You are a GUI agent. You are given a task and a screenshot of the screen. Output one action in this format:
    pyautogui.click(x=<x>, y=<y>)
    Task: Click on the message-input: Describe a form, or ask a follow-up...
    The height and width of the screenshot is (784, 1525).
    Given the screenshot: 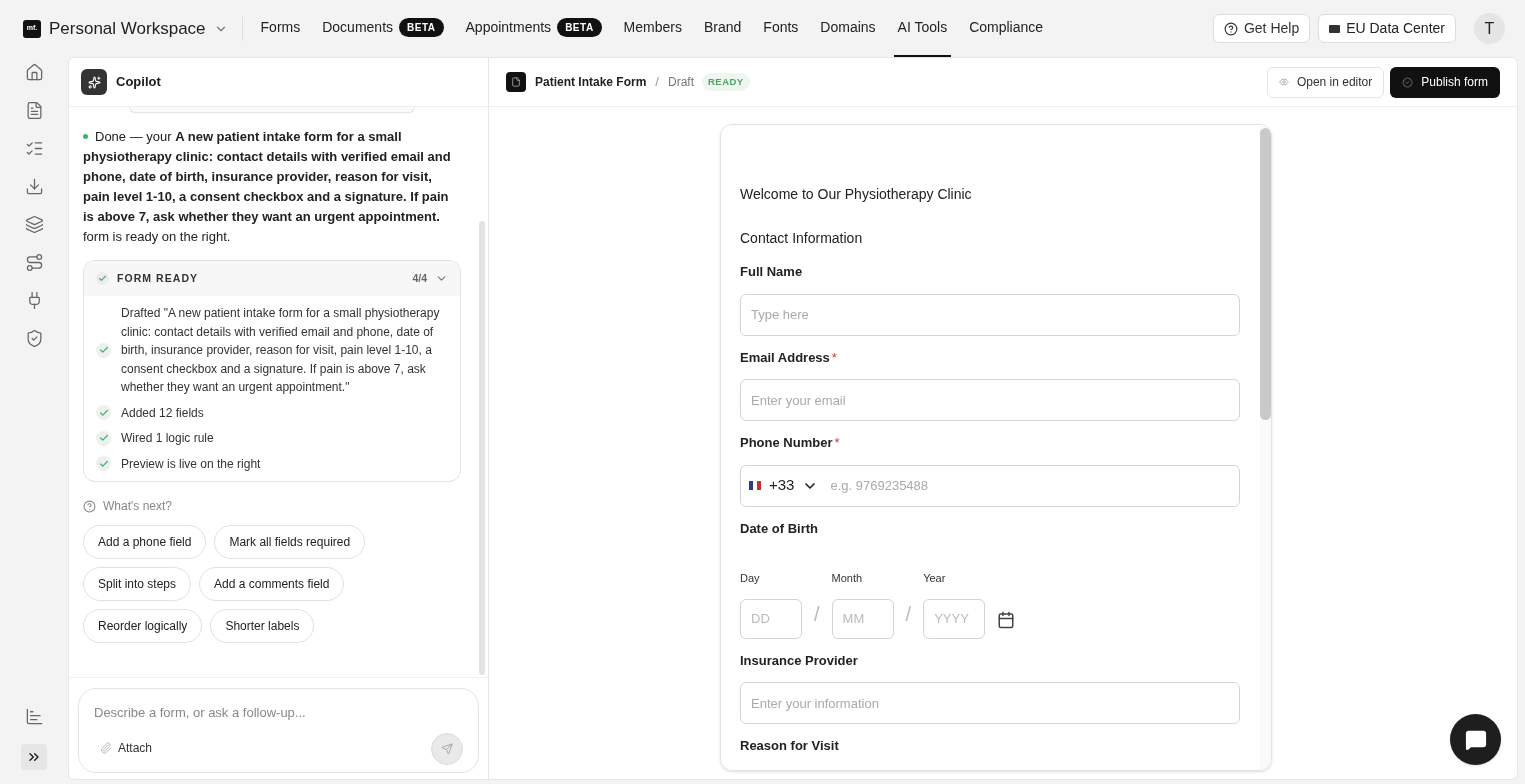 What is the action you would take?
    pyautogui.click(x=278, y=713)
    